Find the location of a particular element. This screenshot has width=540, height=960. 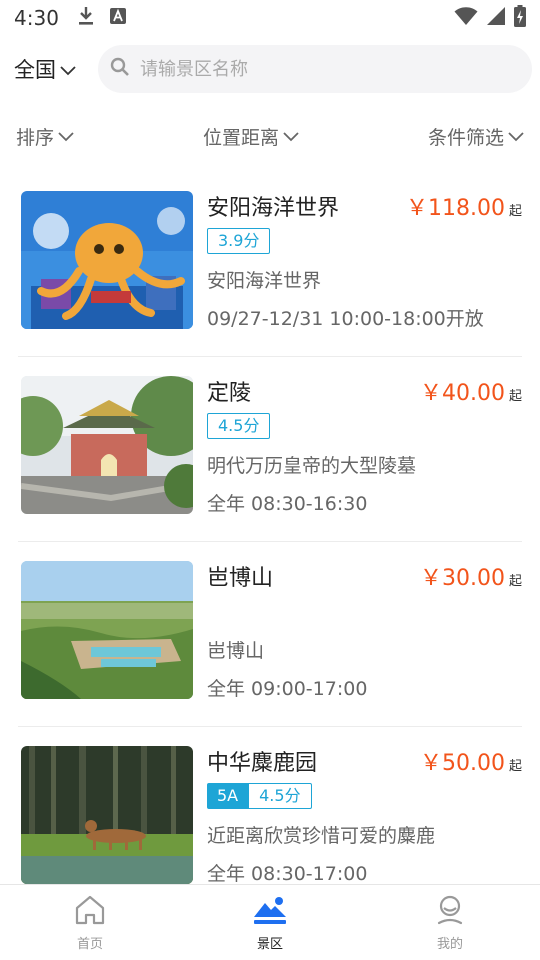

scenic-description: 岜博山 is located at coordinates (236, 651).